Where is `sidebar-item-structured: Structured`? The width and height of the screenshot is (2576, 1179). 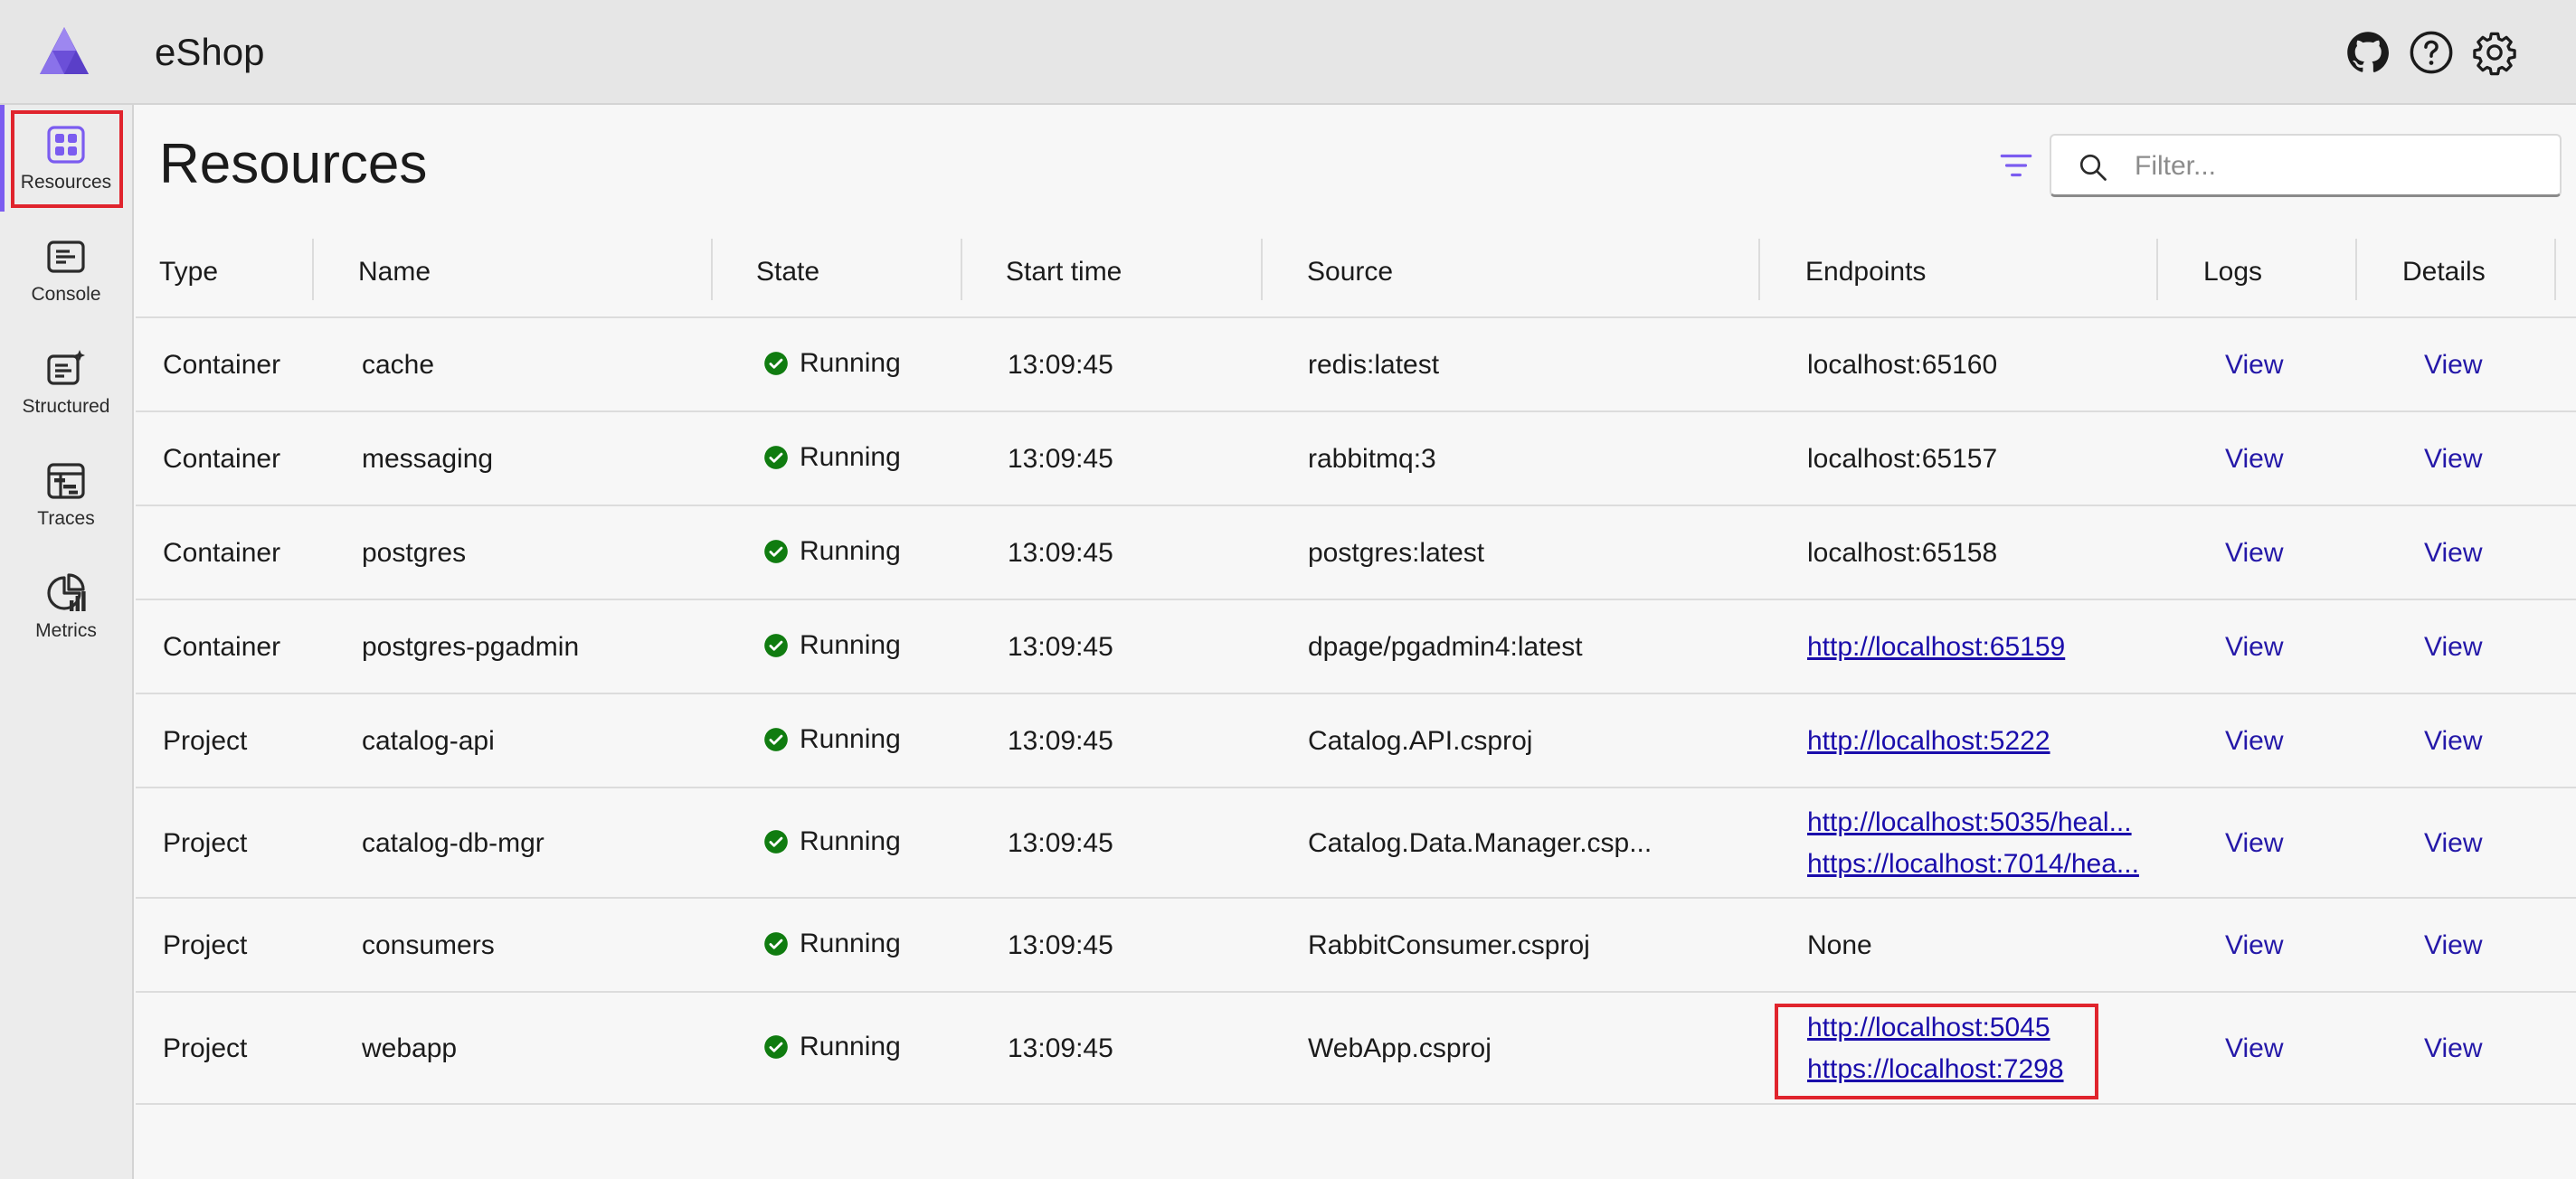
sidebar-item-structured: Structured is located at coordinates (66, 382).